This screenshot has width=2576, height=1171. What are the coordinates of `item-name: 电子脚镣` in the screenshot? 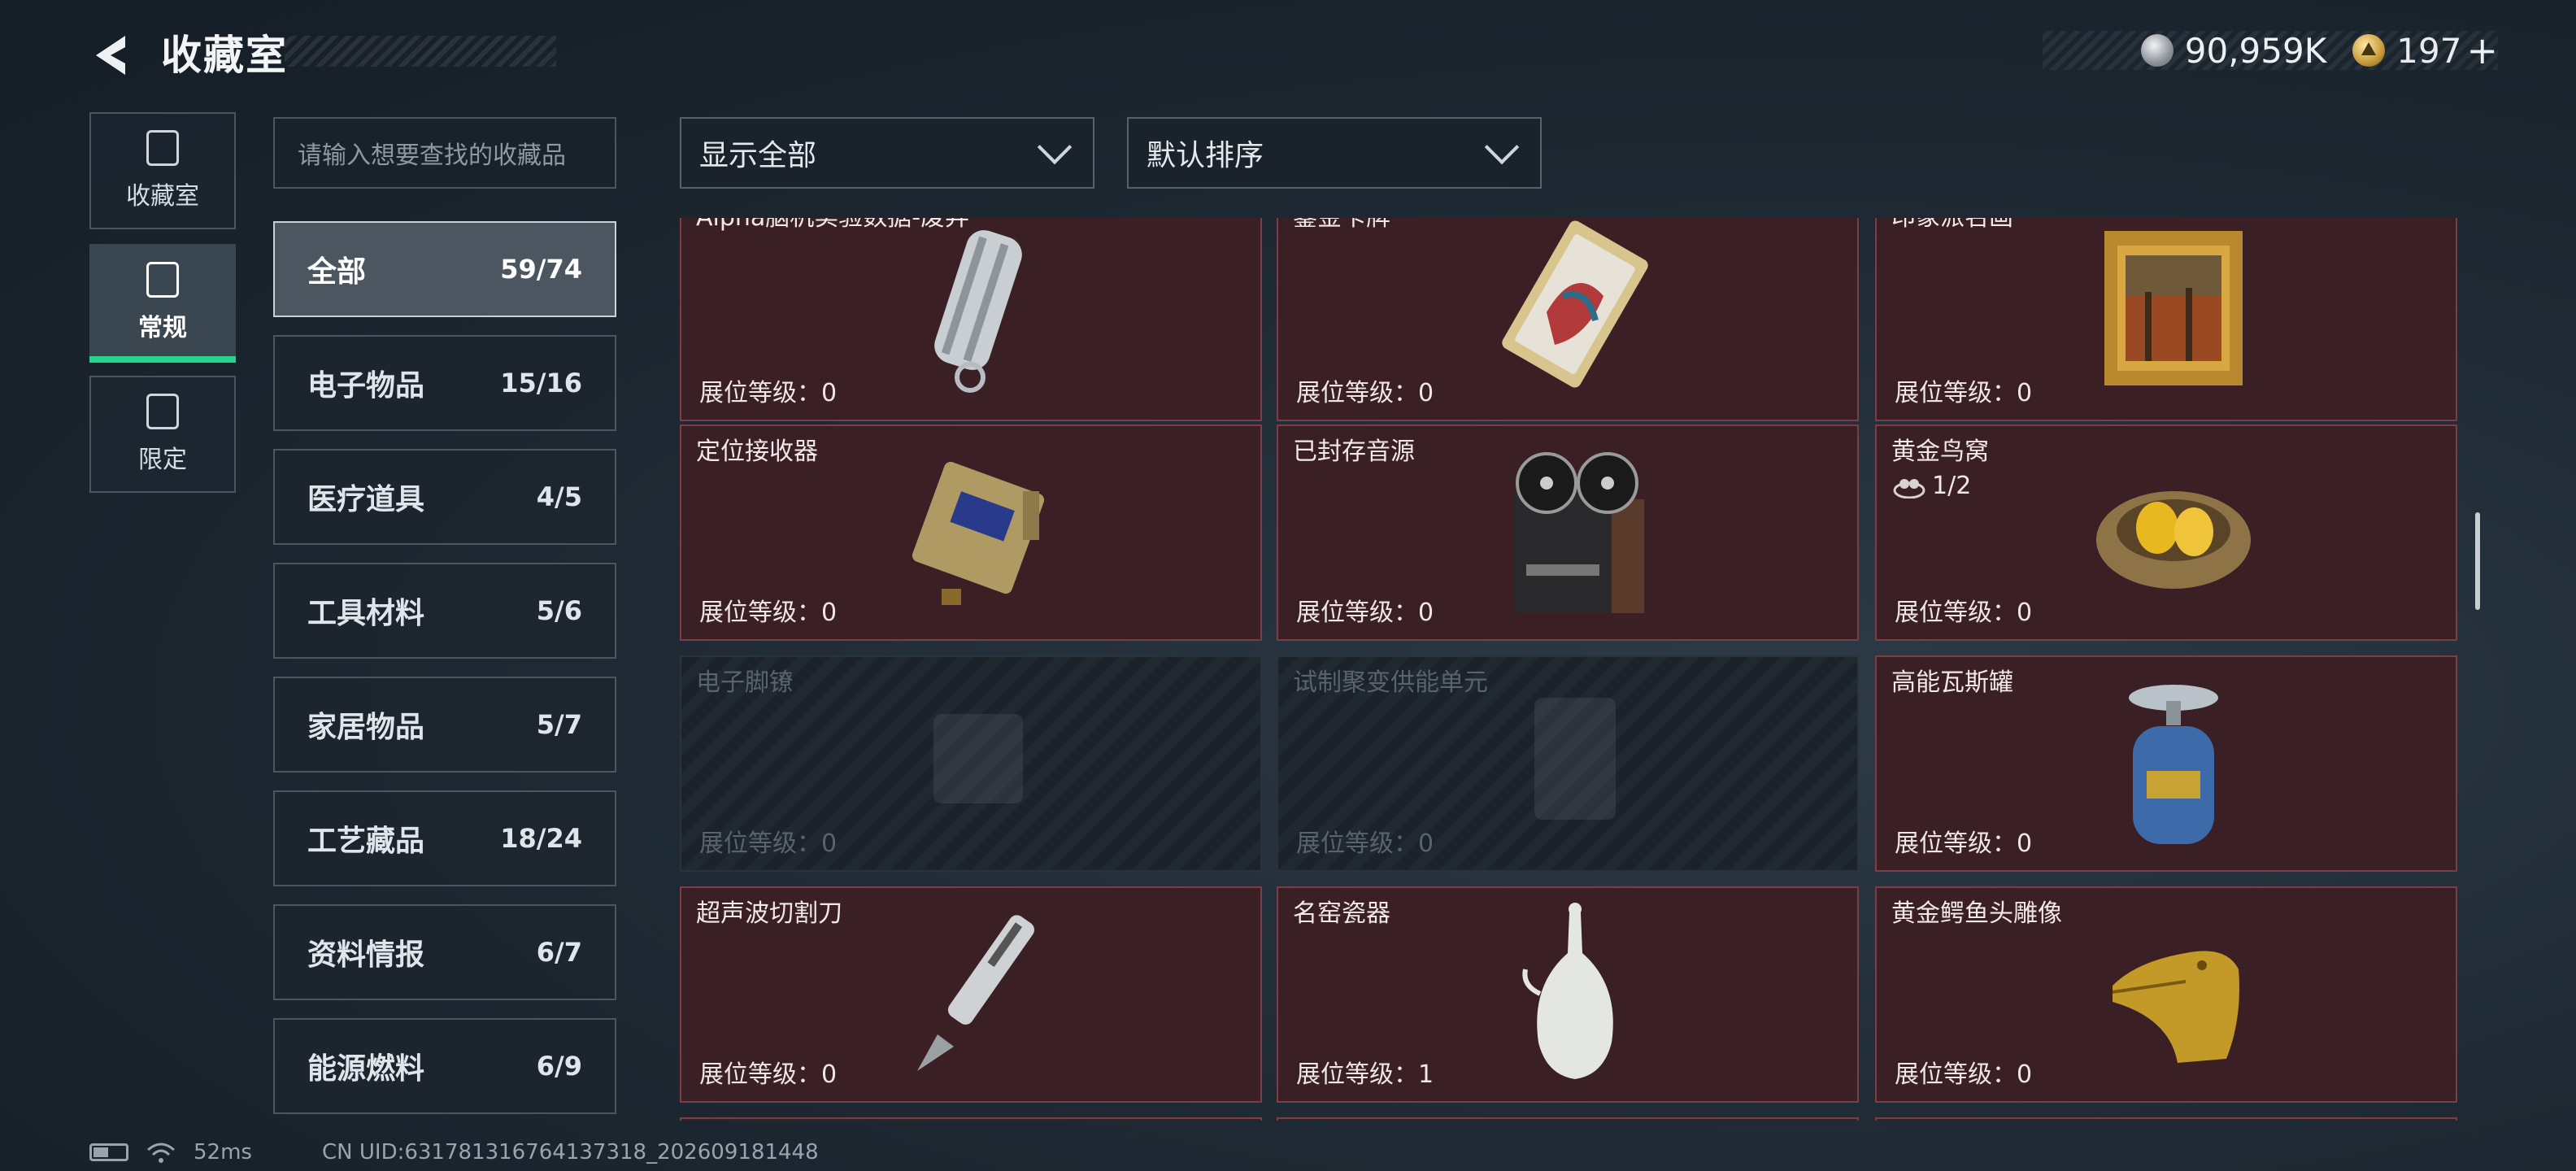 It's located at (745, 682).